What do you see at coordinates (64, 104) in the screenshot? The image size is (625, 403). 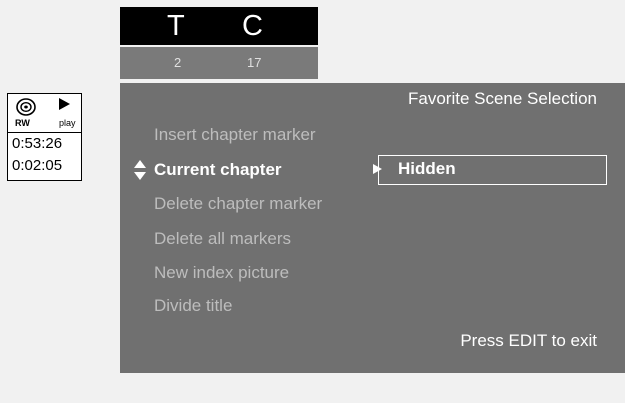 I see `play-icon` at bounding box center [64, 104].